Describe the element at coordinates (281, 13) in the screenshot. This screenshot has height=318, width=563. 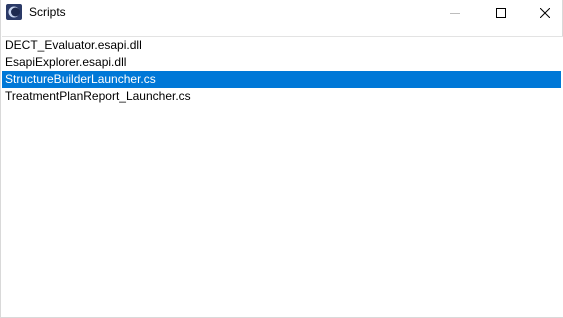
I see `title-bar: Scripts` at that location.